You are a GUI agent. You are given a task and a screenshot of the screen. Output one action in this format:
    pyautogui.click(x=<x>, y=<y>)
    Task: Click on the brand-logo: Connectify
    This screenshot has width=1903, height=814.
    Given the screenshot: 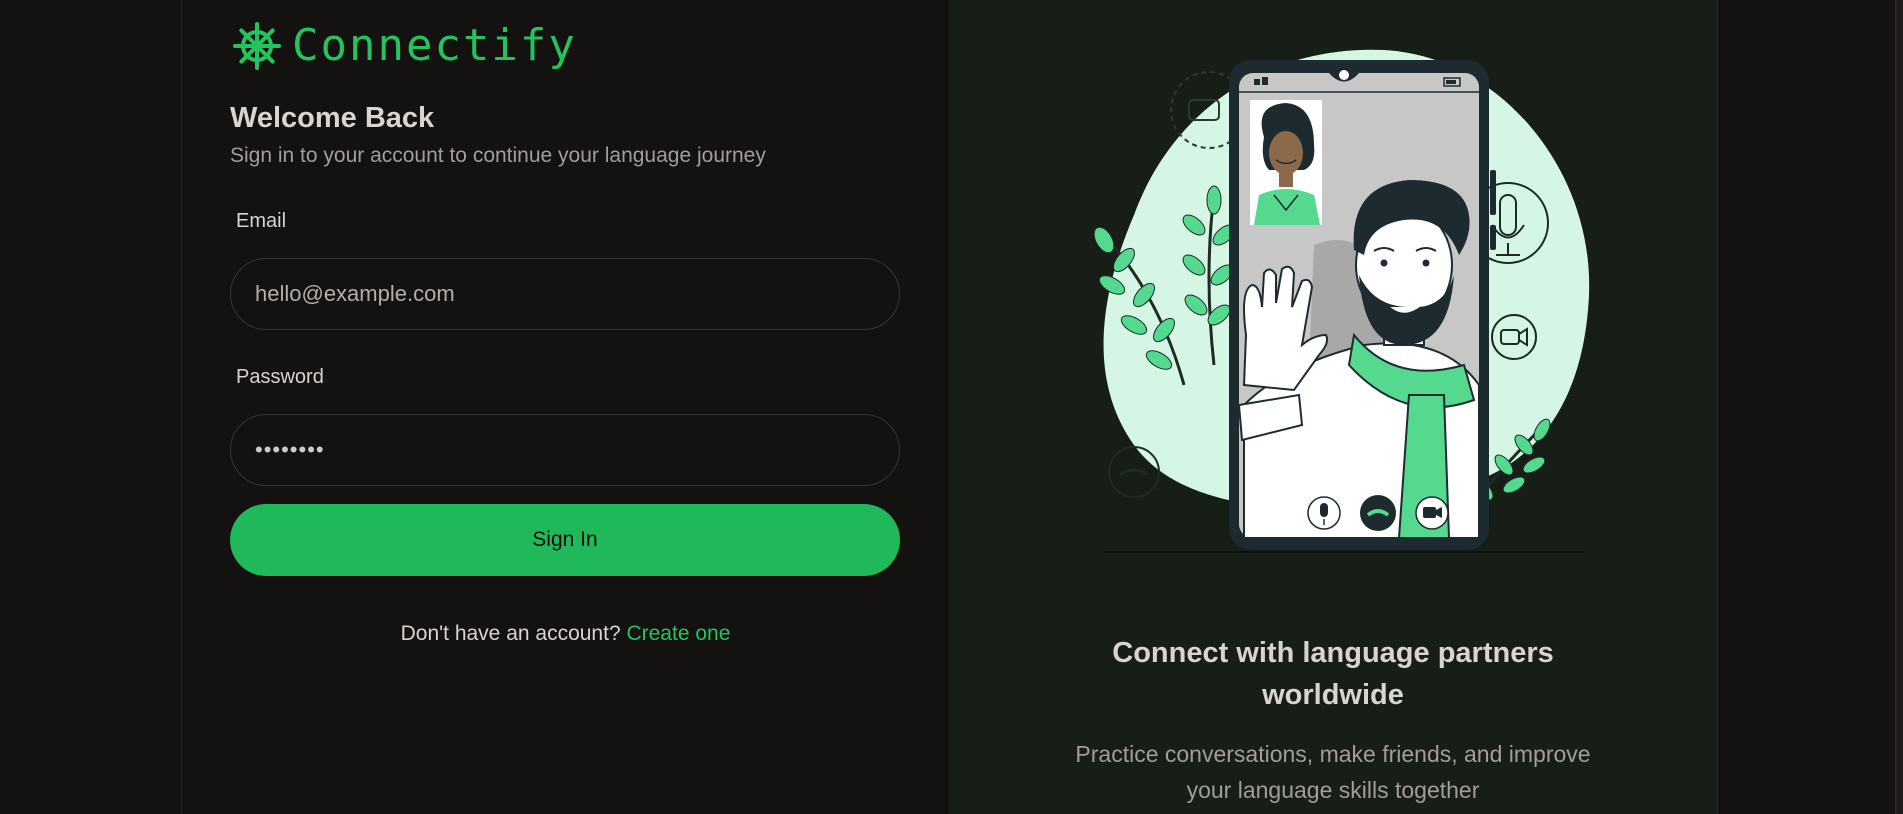 What is the action you would take?
    pyautogui.click(x=404, y=45)
    